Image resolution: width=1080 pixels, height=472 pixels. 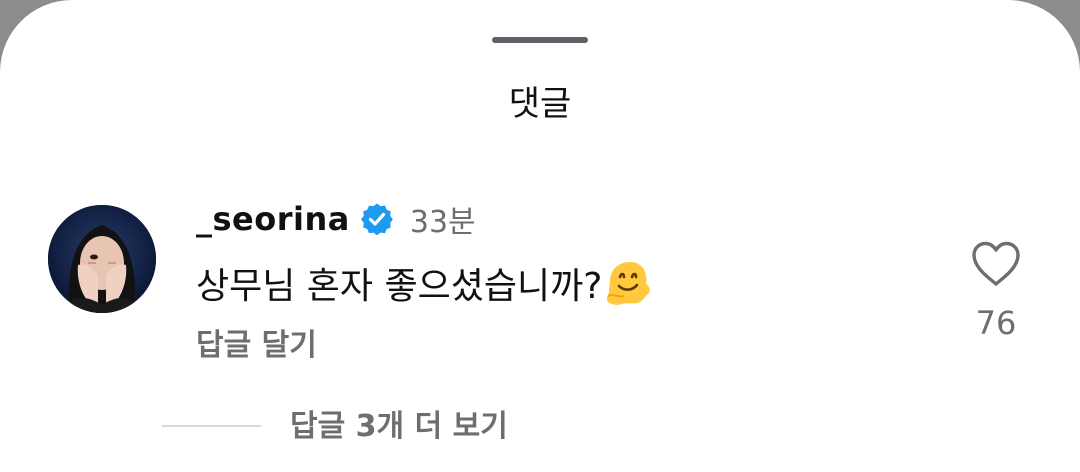 What do you see at coordinates (540, 104) in the screenshot?
I see `sheet-title: 댓글` at bounding box center [540, 104].